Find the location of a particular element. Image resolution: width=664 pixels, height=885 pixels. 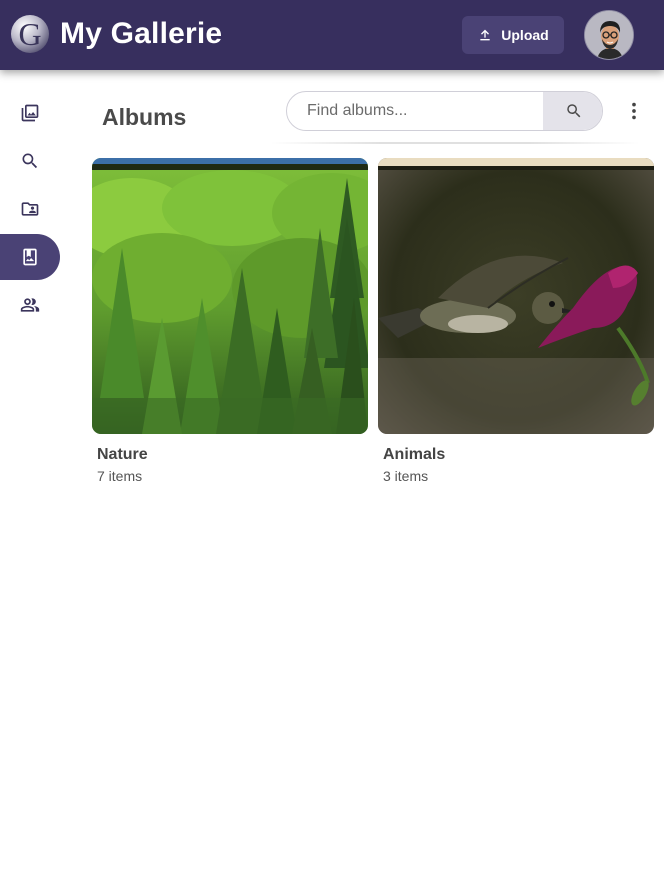

nature-image is located at coordinates (230, 296).